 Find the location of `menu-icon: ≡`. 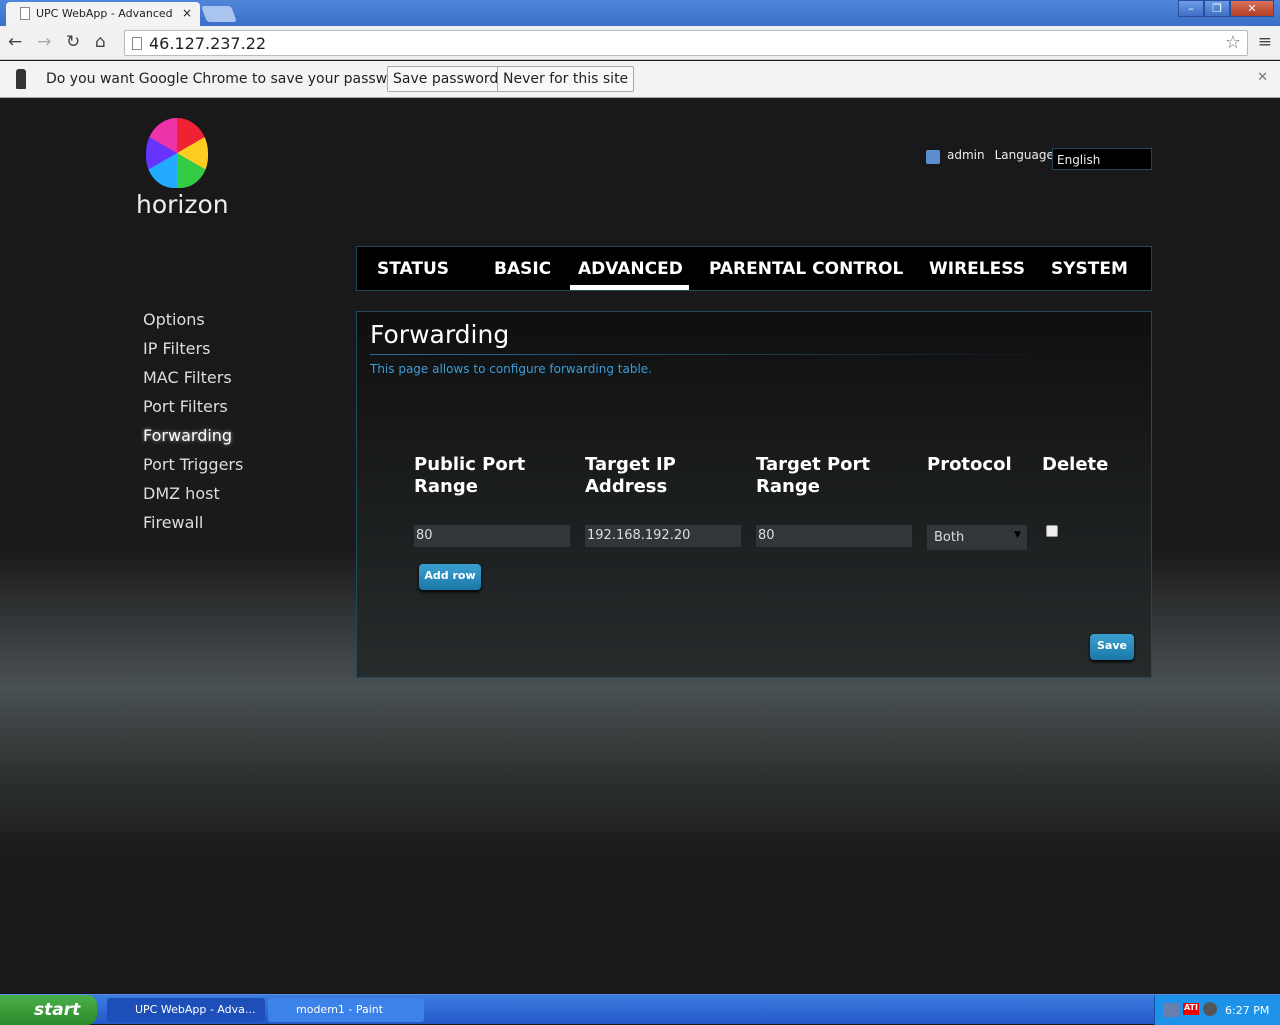

menu-icon: ≡ is located at coordinates (1265, 42).